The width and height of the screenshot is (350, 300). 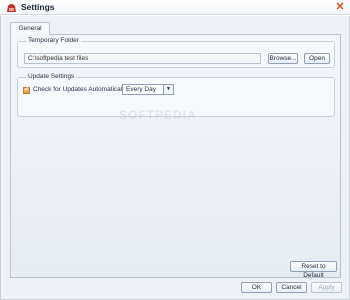 I want to click on close-icon: ✕, so click(x=339, y=7).